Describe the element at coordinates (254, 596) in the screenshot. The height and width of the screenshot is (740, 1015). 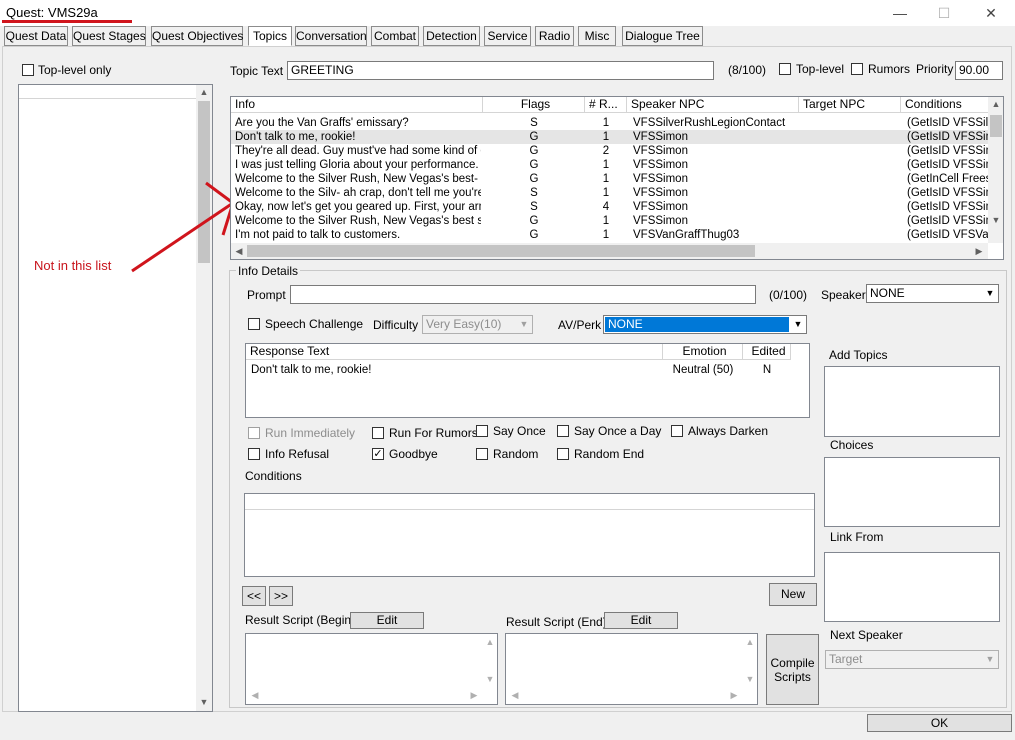
I see `previous-button: <<` at that location.